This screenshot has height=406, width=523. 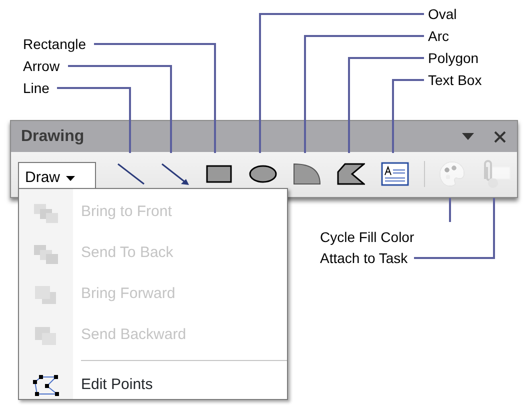 What do you see at coordinates (395, 174) in the screenshot?
I see `text-box-icon` at bounding box center [395, 174].